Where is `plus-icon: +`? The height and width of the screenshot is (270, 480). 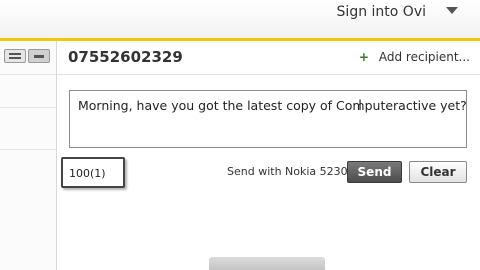 plus-icon: + is located at coordinates (363, 57).